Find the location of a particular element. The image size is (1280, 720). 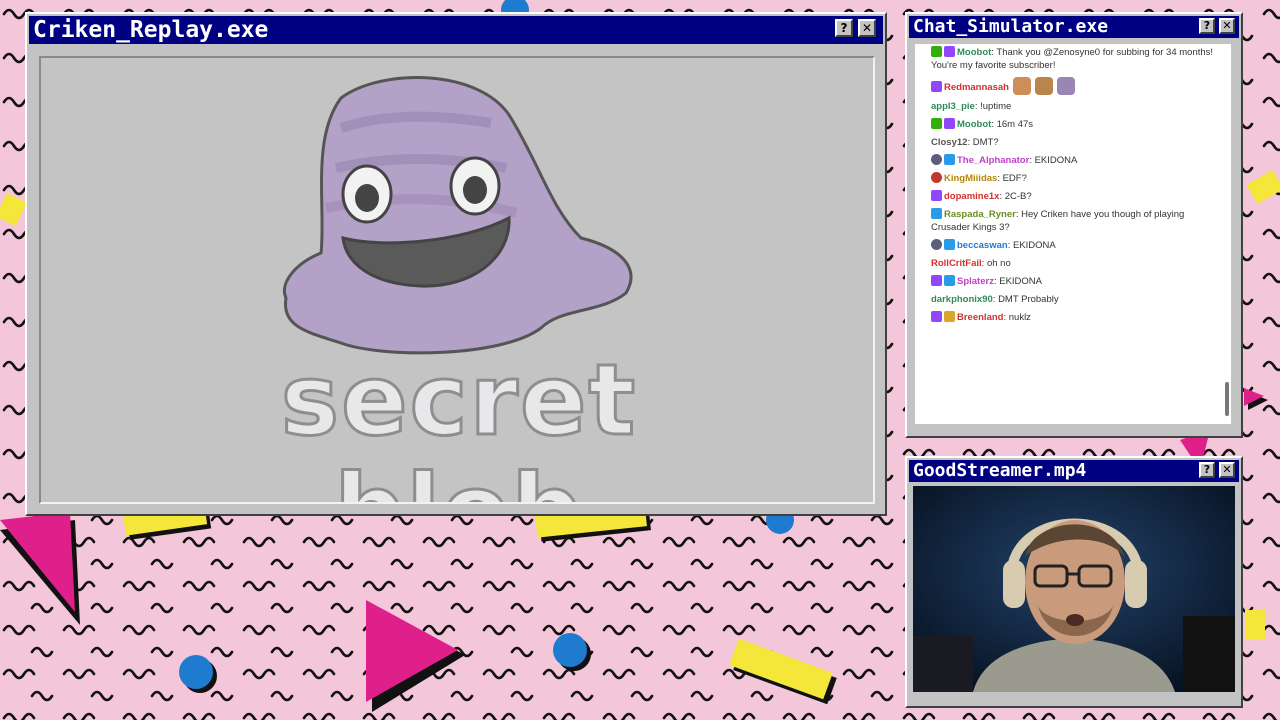

chat-message: Redmannasah is located at coordinates (1068, 86).